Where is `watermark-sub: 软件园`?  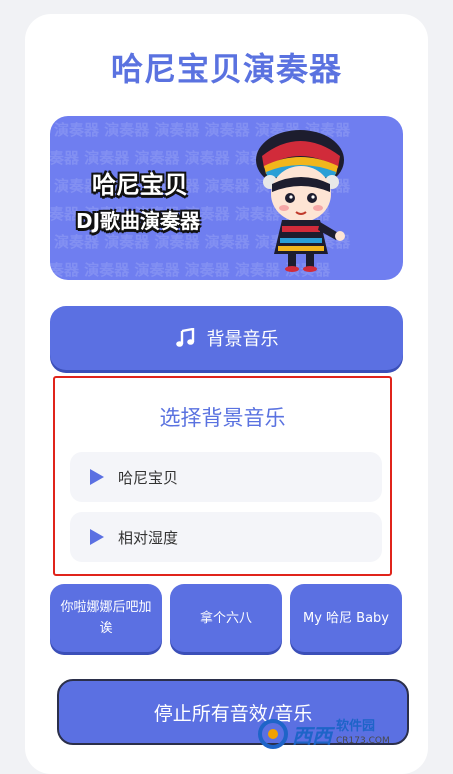
watermark-sub: 软件园 is located at coordinates (356, 726).